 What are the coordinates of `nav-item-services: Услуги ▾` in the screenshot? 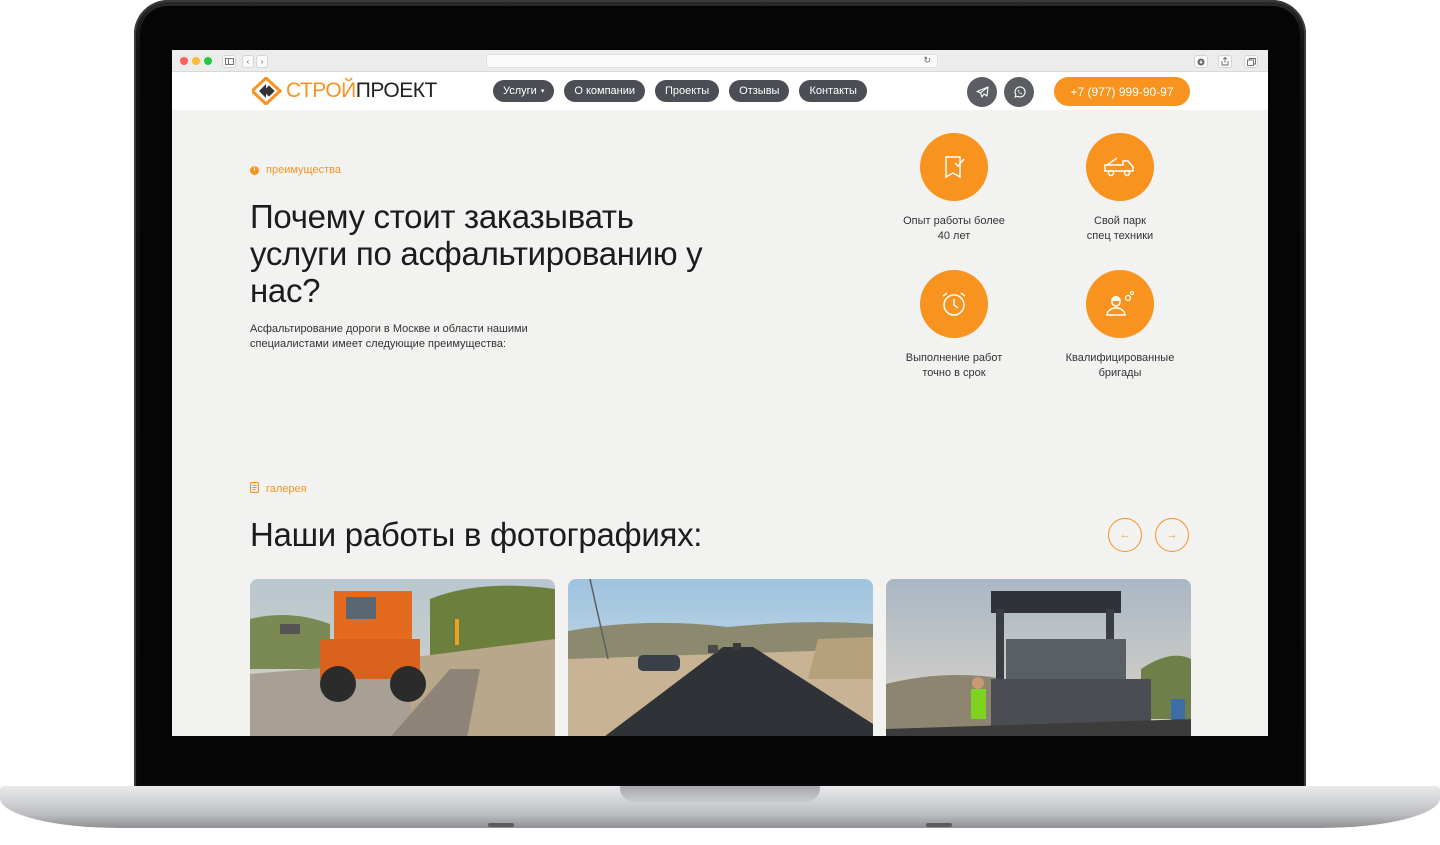 It's located at (524, 91).